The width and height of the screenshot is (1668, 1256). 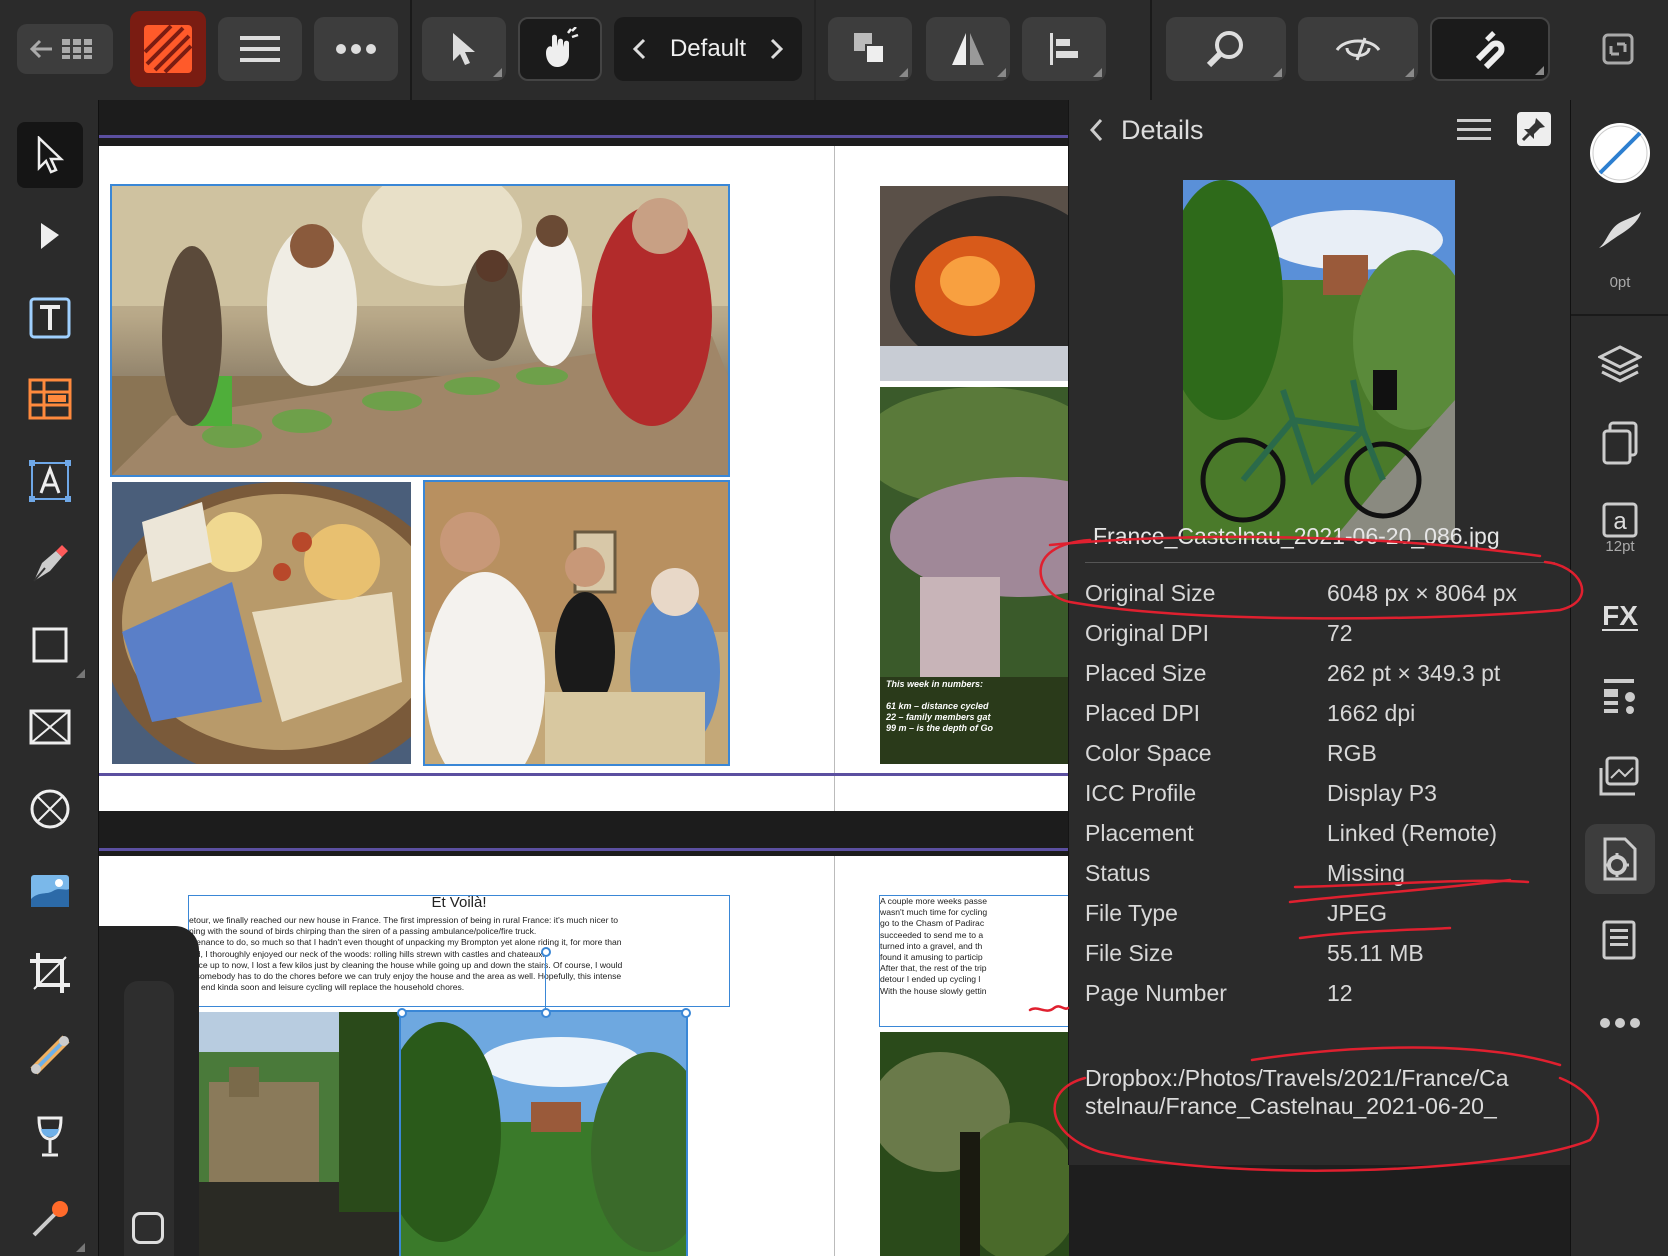 I want to click on pen-icon, so click(x=50, y=563).